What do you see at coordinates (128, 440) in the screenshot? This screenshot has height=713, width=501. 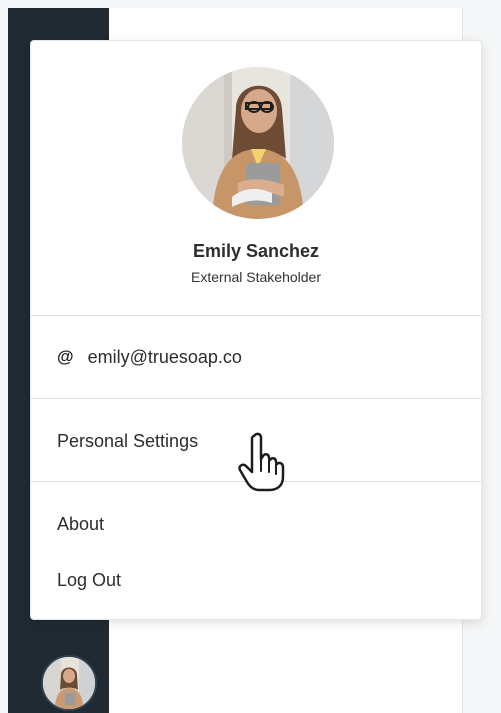 I see `personal-settings-label: Personal Settings` at bounding box center [128, 440].